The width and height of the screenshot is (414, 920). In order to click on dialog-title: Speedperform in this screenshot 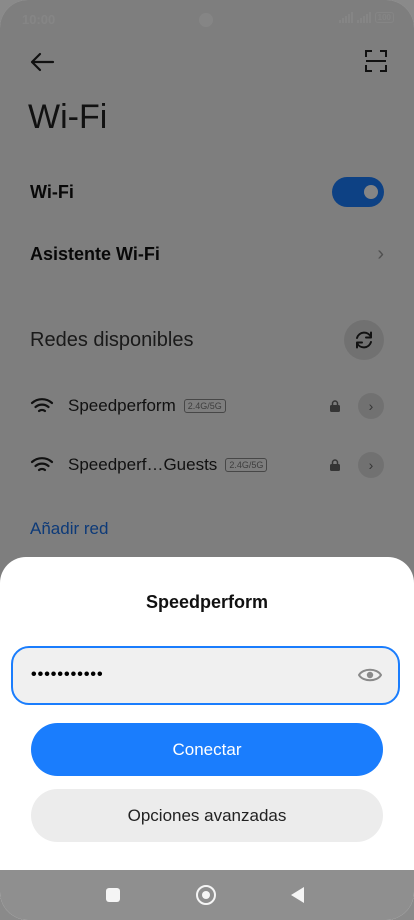, I will do `click(207, 602)`.